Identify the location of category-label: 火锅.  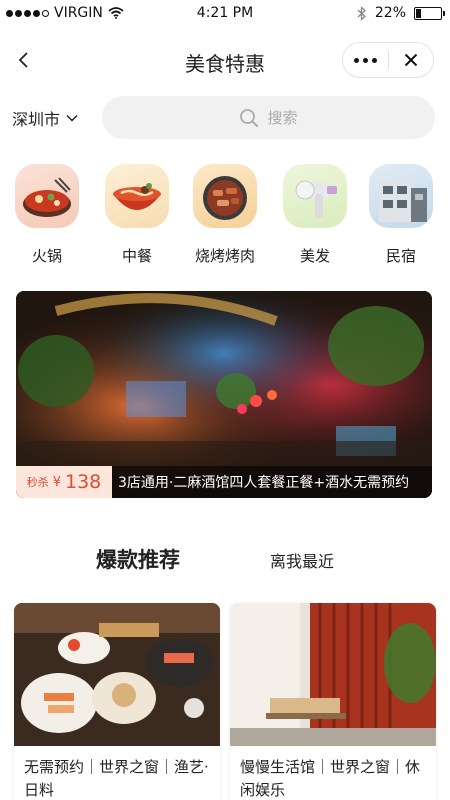
(46, 256).